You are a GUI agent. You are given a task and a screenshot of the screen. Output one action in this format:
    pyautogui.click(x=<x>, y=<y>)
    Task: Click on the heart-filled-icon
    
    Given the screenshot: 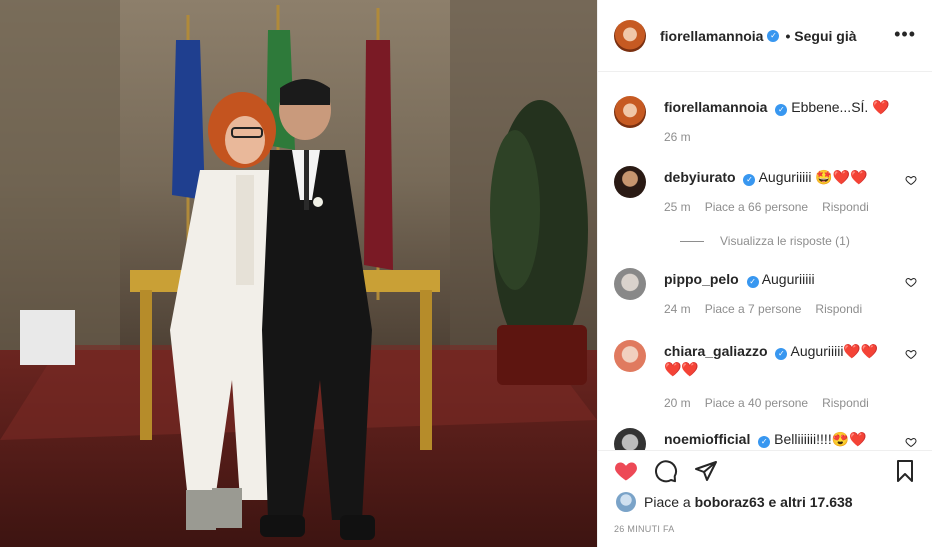 What is the action you would take?
    pyautogui.click(x=626, y=471)
    